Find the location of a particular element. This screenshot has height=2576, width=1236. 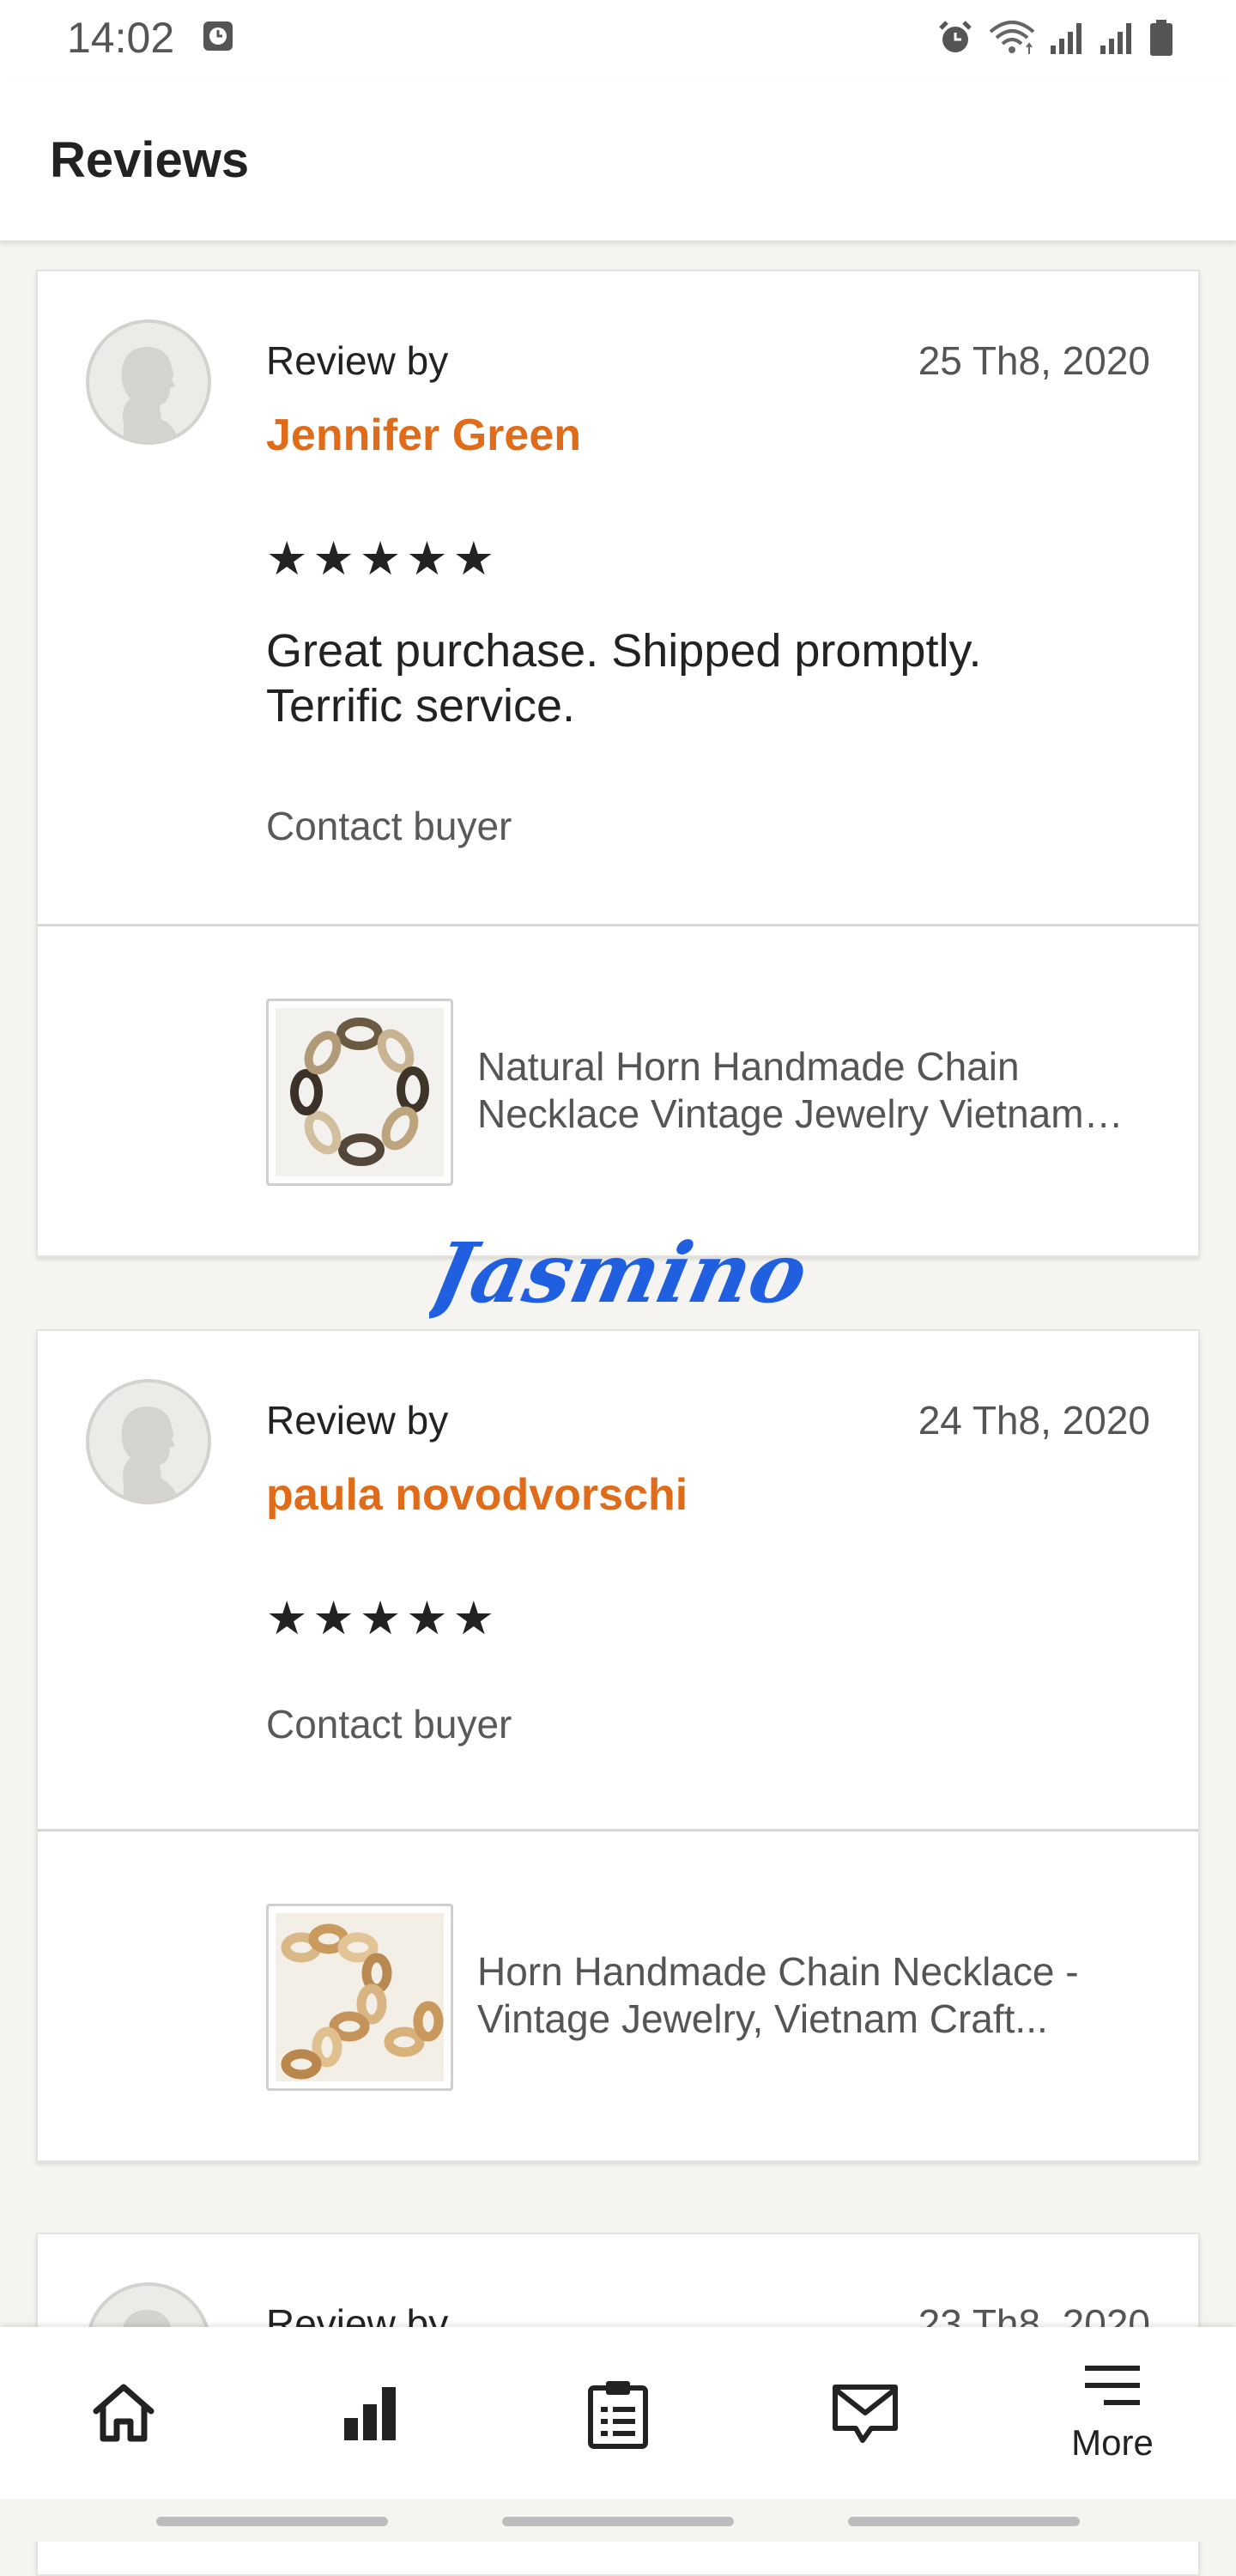

nav-more-label: More is located at coordinates (1112, 2442).